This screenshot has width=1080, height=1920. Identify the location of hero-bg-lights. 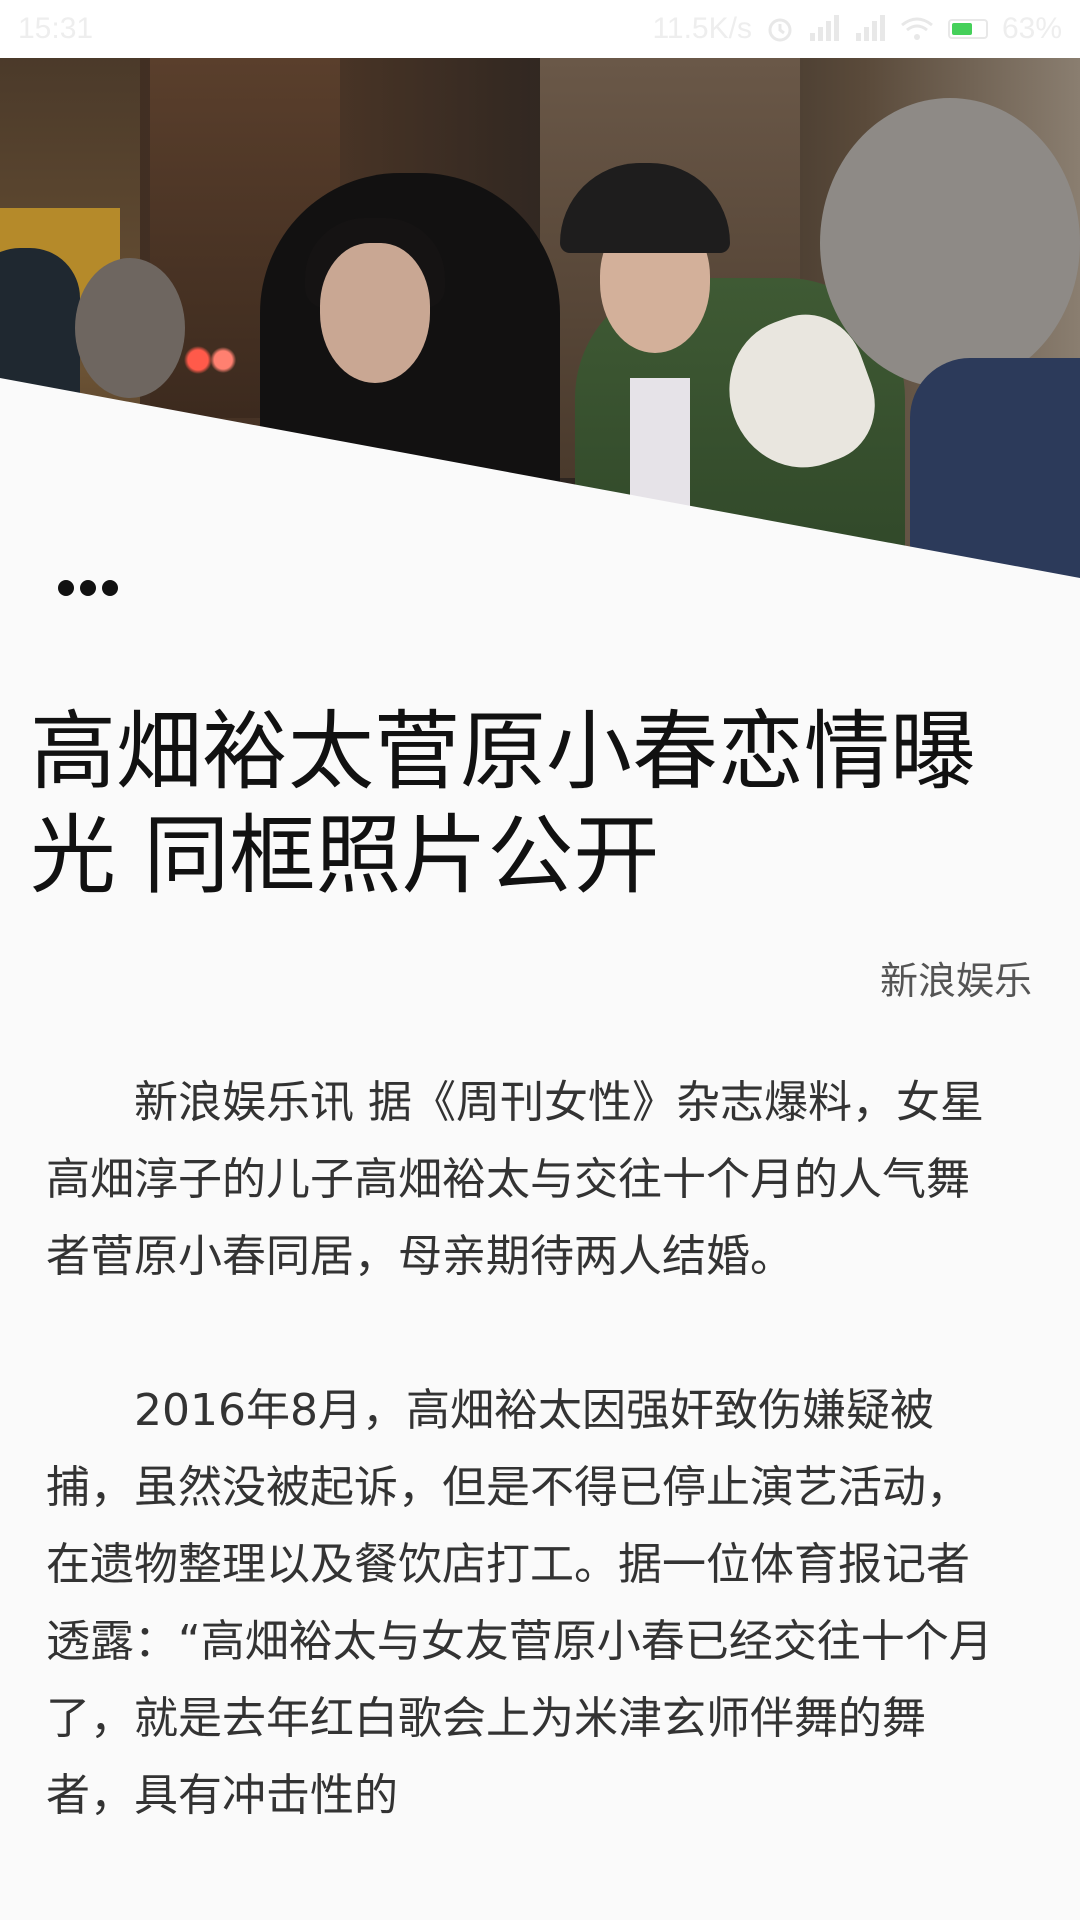
(210, 360).